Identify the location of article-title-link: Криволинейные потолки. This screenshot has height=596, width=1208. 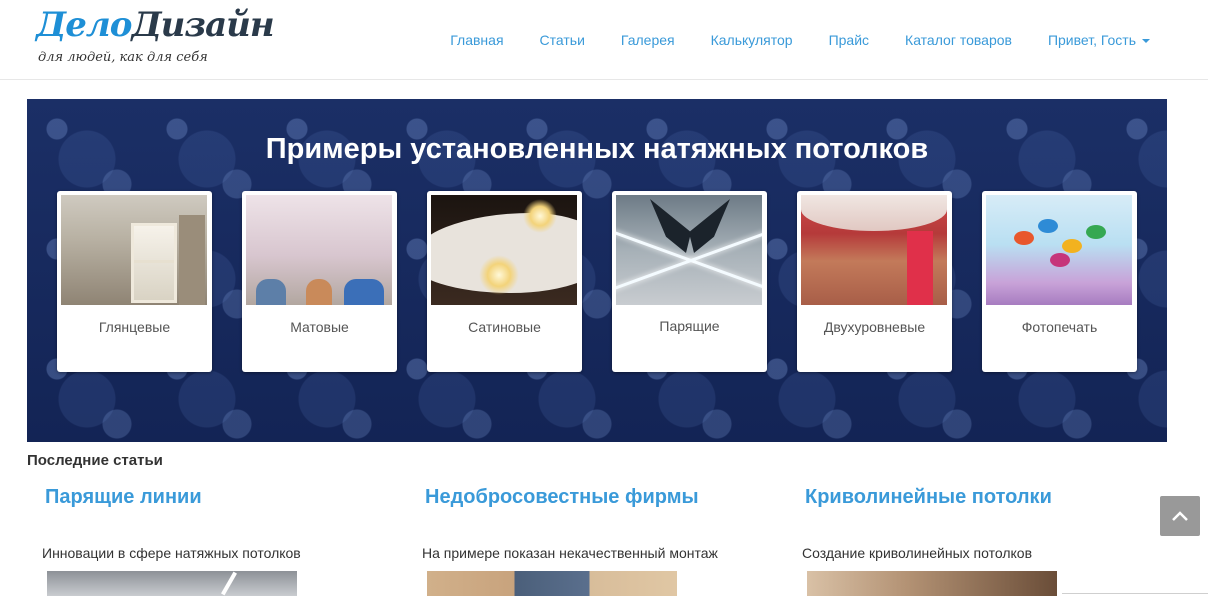
(928, 497).